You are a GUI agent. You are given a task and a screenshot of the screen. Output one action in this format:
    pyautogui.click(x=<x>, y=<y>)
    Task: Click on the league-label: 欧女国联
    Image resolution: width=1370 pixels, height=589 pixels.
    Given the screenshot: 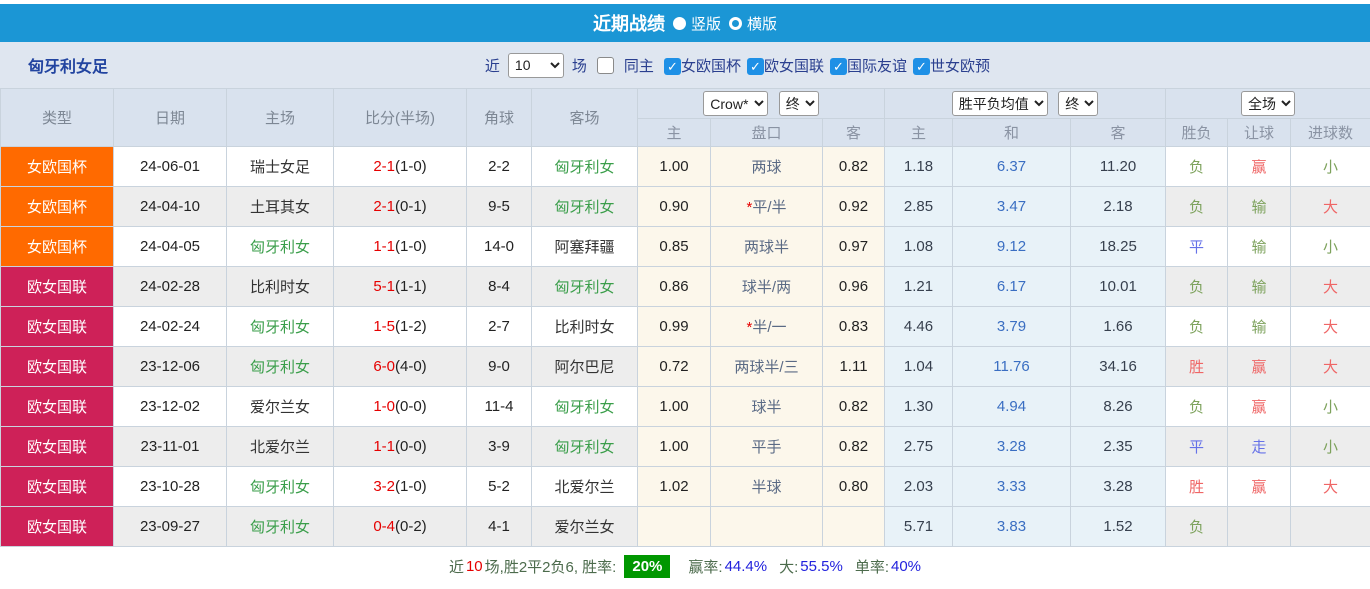 What is the action you would take?
    pyautogui.click(x=793, y=66)
    